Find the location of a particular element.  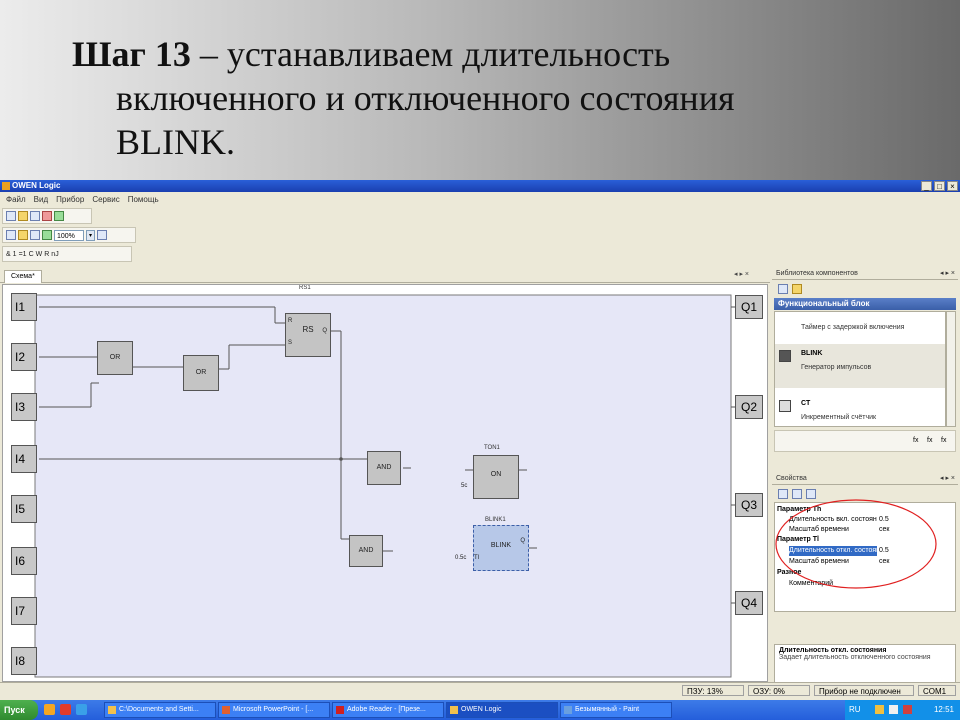

library-item-blink: BLINK Генератор импульсов is located at coordinates (860, 366).